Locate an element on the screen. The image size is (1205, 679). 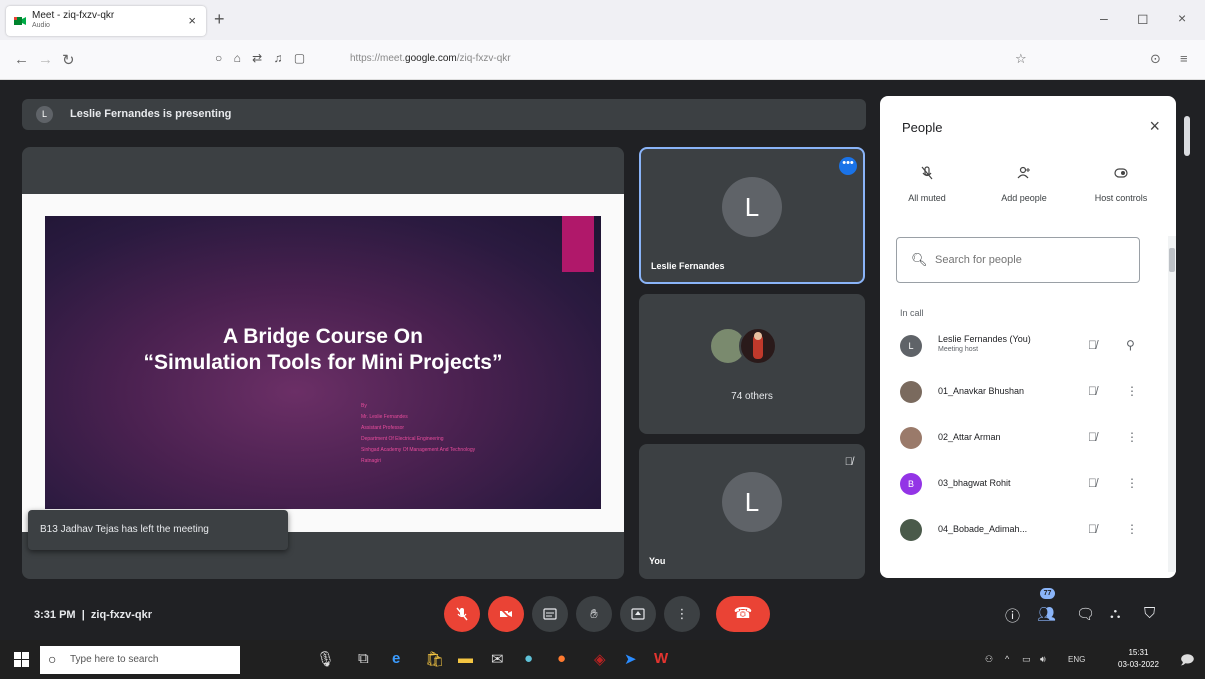
tile-others: 74 others is located at coordinates (752, 364).